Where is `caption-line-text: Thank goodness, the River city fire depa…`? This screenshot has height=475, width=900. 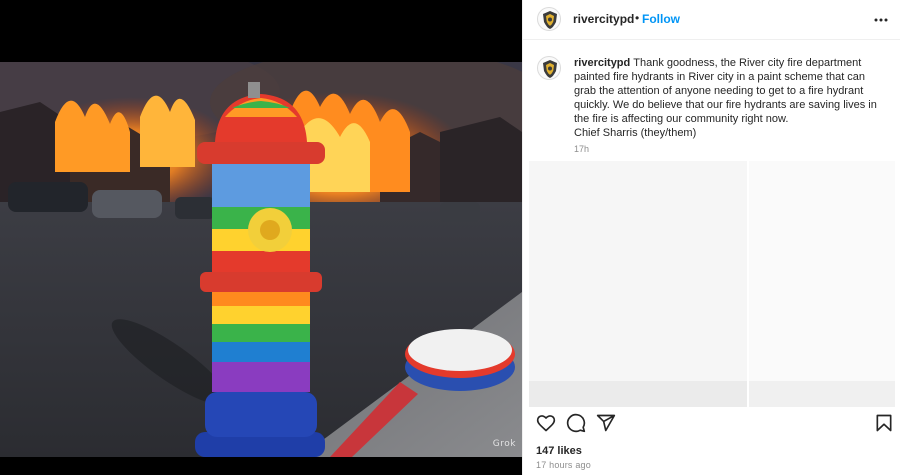 caption-line-text: Thank goodness, the River city fire depa… is located at coordinates (747, 63).